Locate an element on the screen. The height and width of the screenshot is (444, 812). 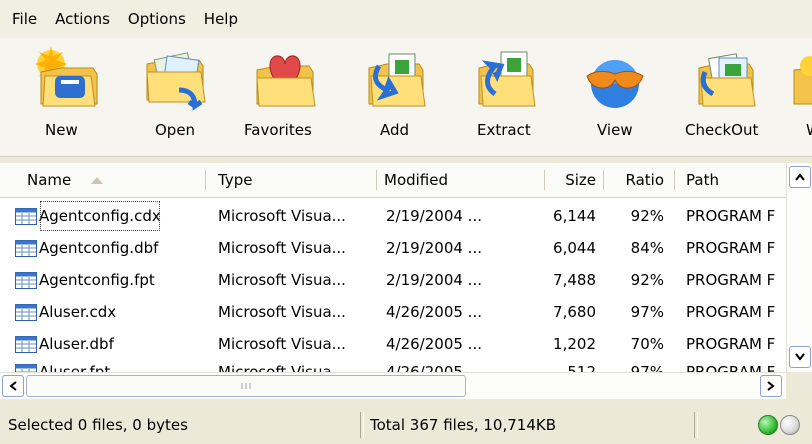
new-button: New is located at coordinates (67, 97).